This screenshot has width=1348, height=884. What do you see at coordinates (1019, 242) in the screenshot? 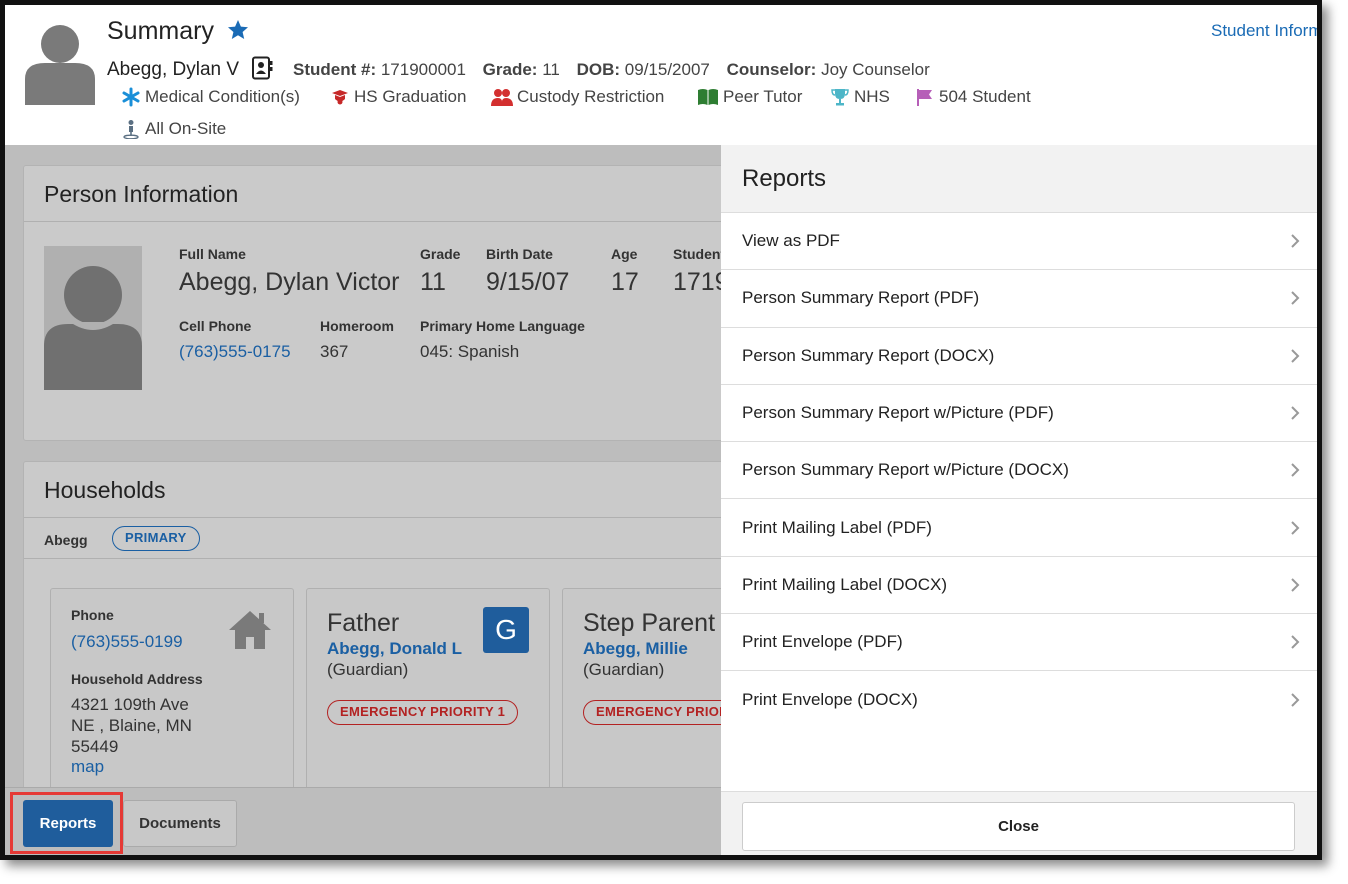
I see `report-item-view-as-pdf: View as PDF` at bounding box center [1019, 242].